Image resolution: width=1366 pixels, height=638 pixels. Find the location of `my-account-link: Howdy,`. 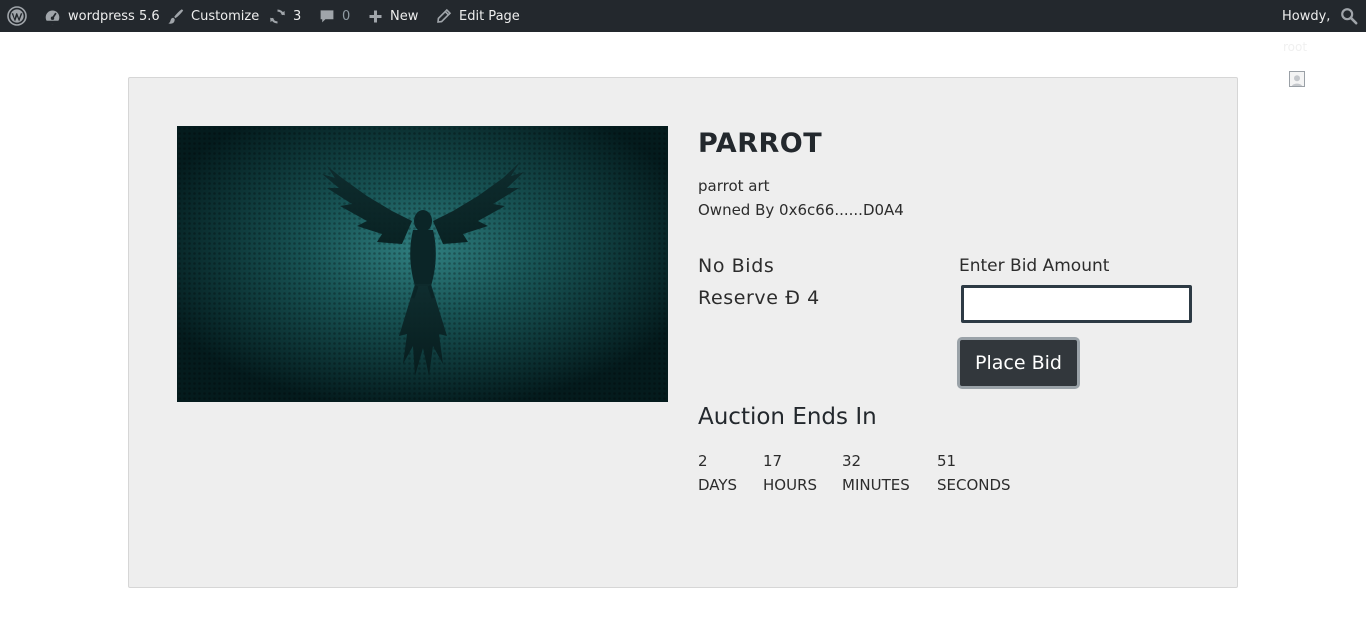

my-account-link: Howdy, is located at coordinates (1306, 16).